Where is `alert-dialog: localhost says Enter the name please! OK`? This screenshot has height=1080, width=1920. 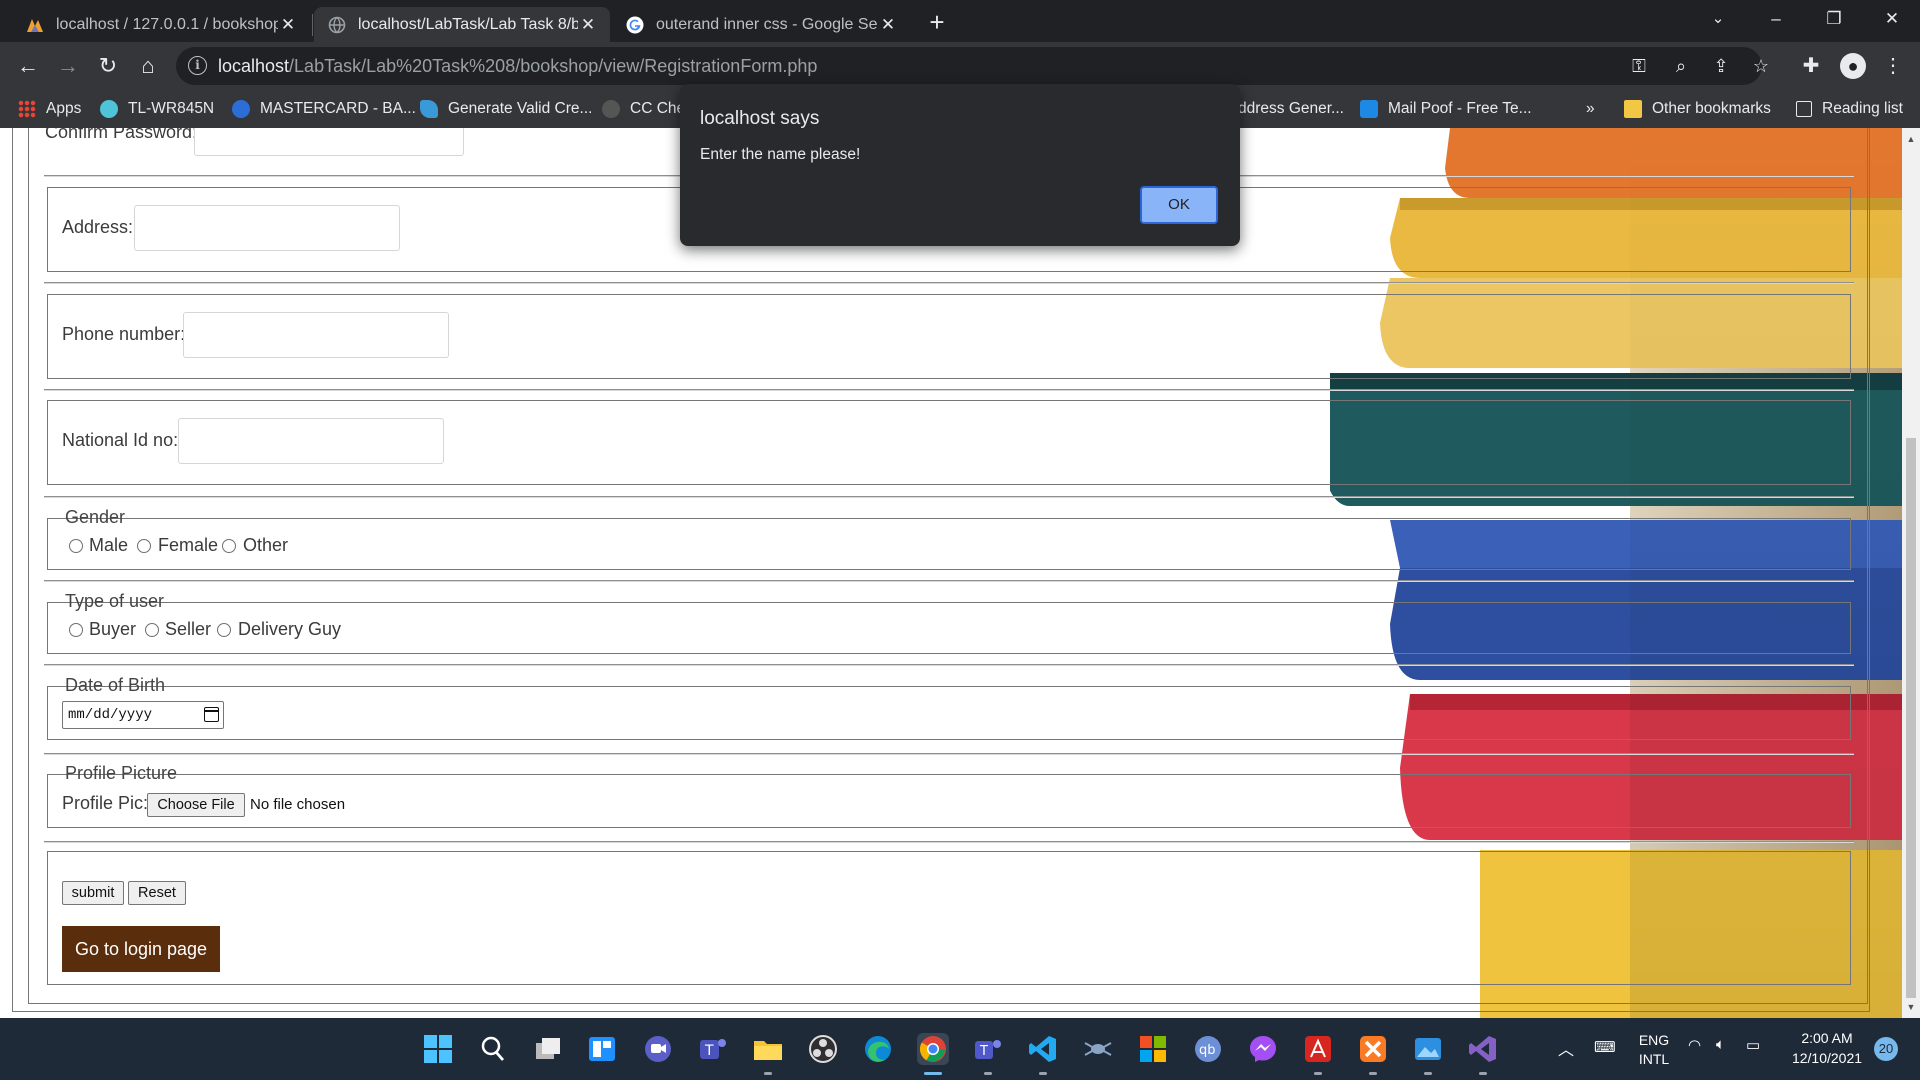
alert-dialog: localhost says Enter the name please! OK is located at coordinates (960, 165).